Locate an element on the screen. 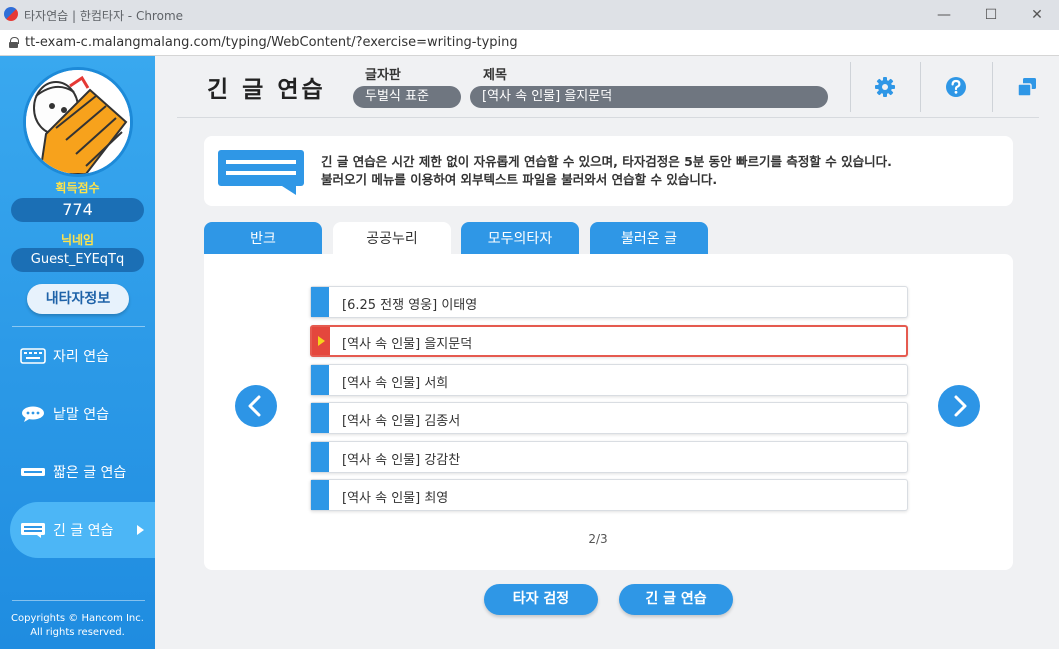 The height and width of the screenshot is (649, 1059). sidebar-item-word-practice: 낱말 연습 is located at coordinates (77, 414).